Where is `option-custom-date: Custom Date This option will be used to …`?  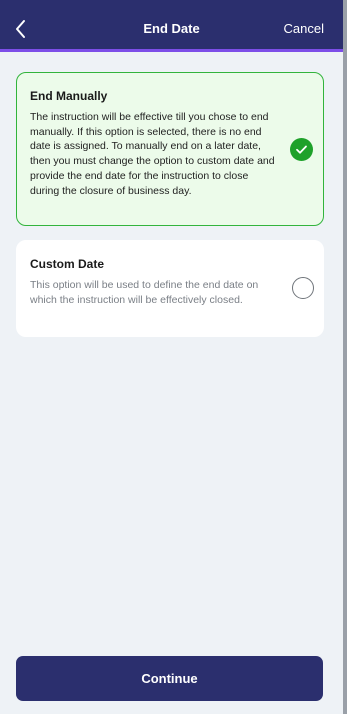
option-custom-date: Custom Date This option will be used to … is located at coordinates (170, 288).